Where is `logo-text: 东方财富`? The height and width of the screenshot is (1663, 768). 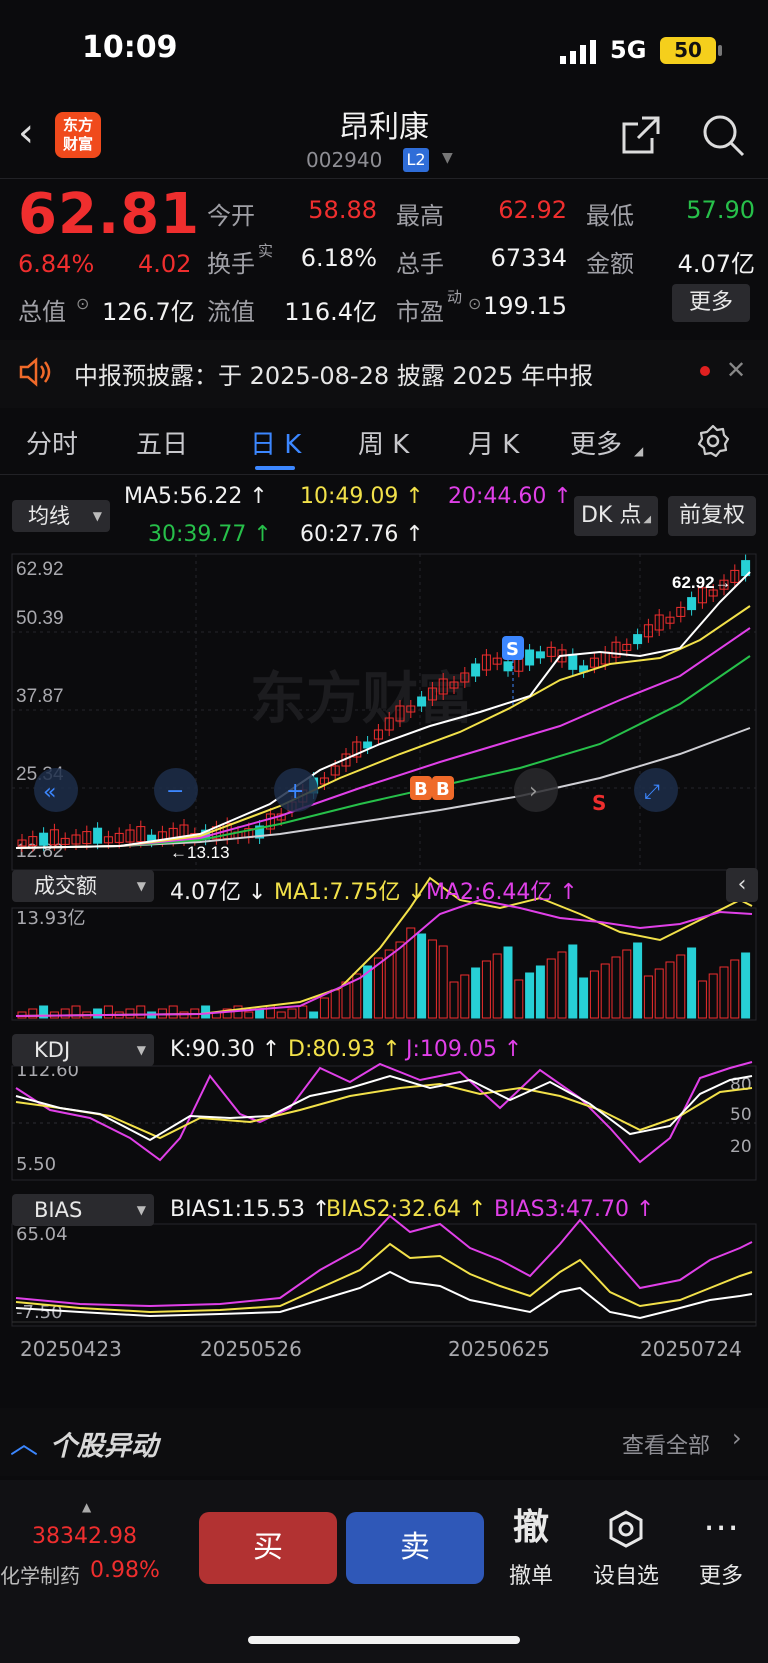
logo-text: 东方财富 is located at coordinates (77, 134).